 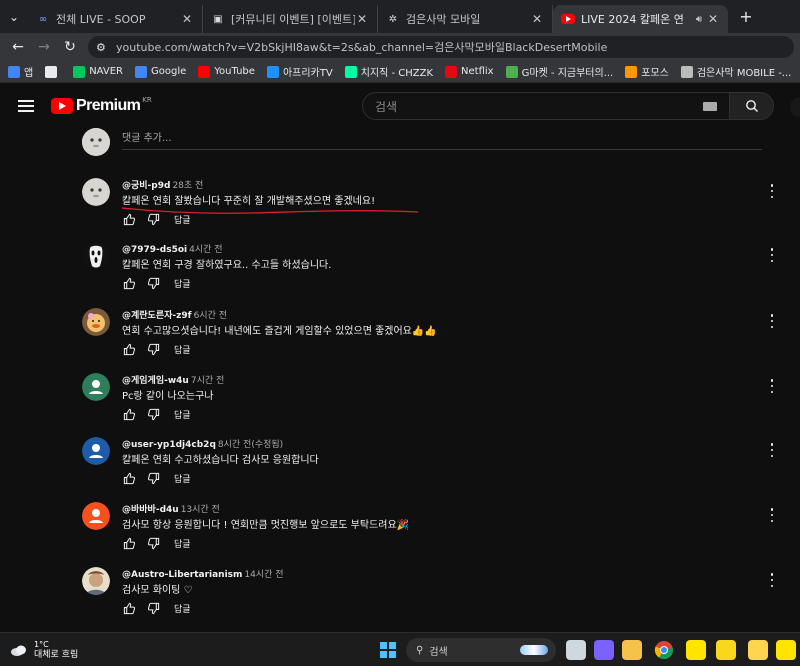 I want to click on comment-author: @게임게임-w4u, so click(x=155, y=381).